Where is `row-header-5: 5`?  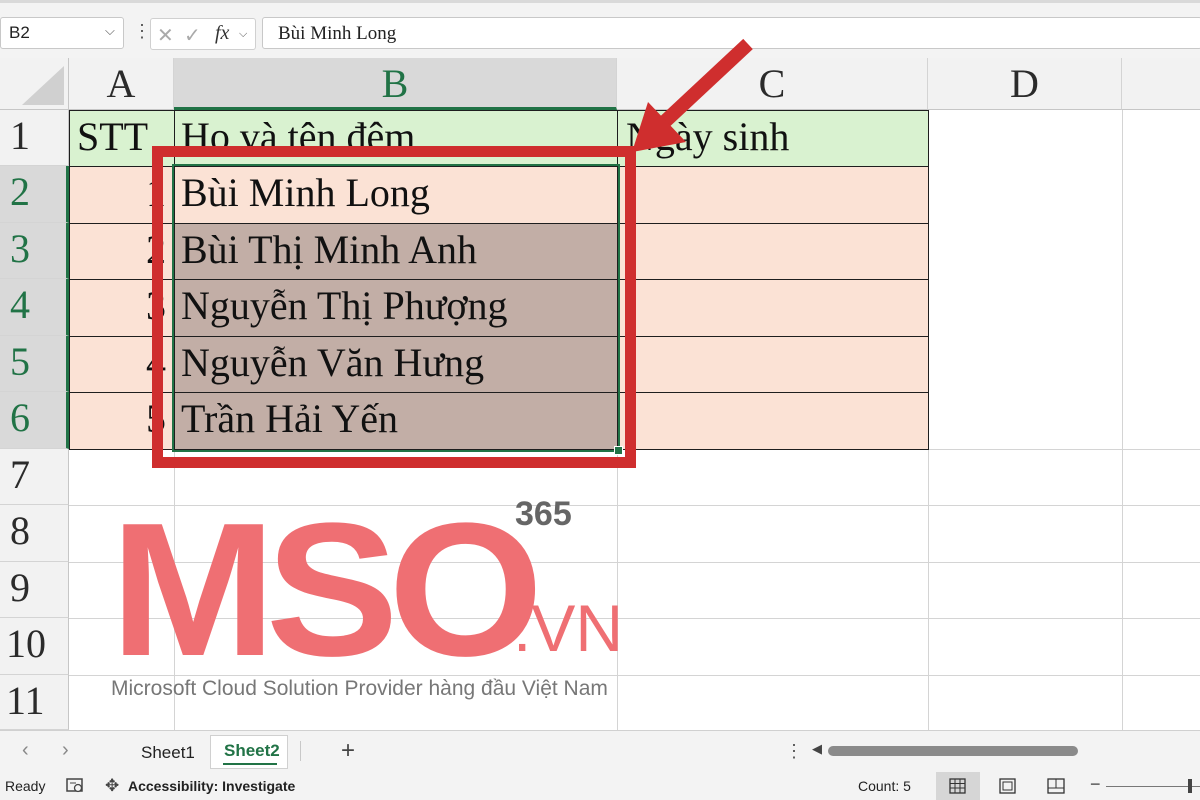 row-header-5: 5 is located at coordinates (34, 364).